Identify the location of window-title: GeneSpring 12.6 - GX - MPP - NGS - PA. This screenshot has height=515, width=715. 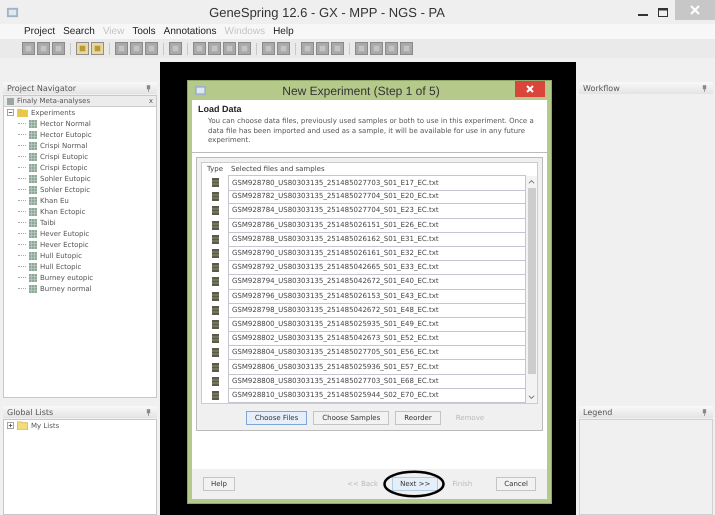
(327, 12).